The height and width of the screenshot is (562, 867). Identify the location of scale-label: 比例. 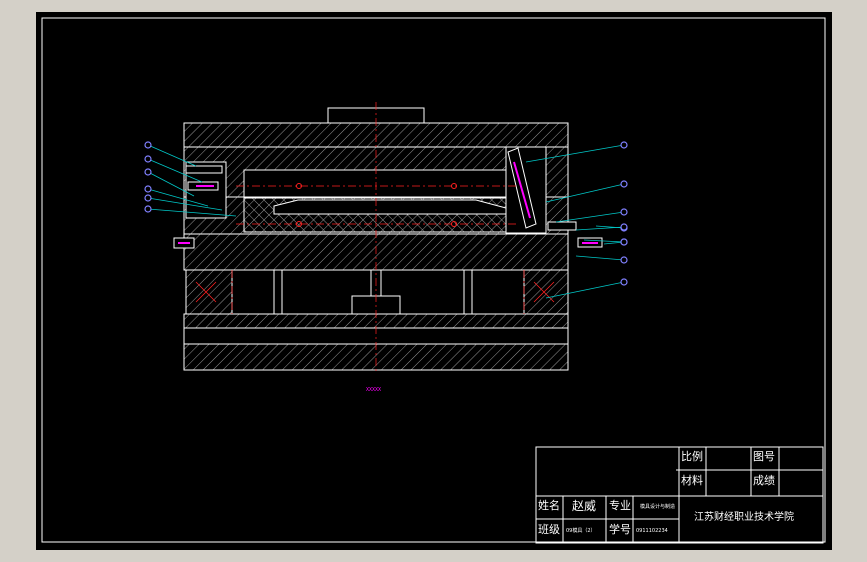
(692, 456).